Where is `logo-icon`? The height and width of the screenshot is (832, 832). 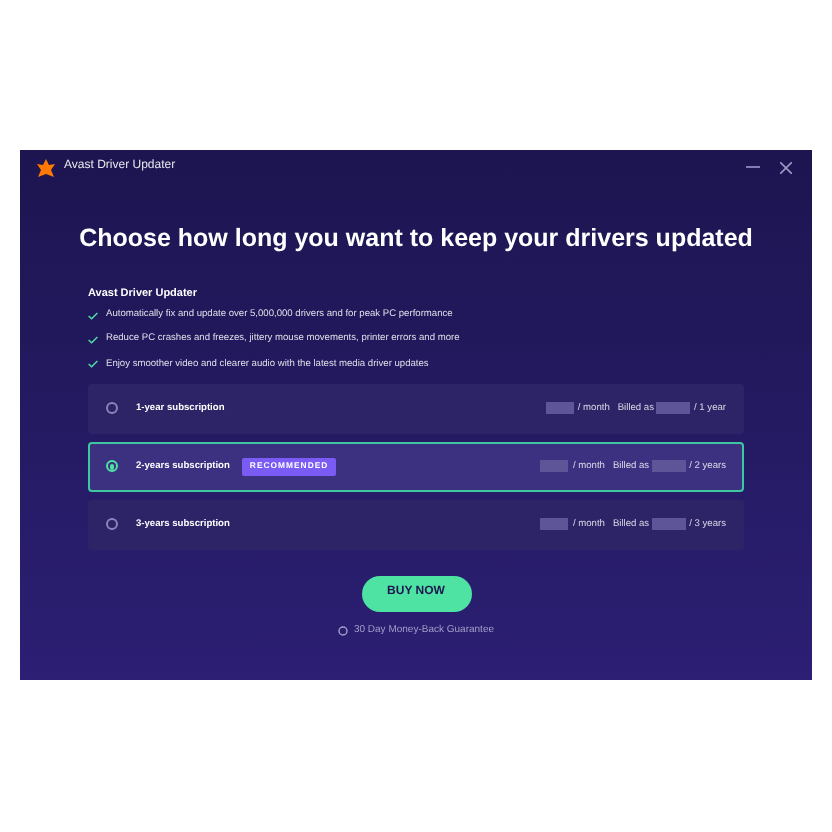
logo-icon is located at coordinates (46, 167).